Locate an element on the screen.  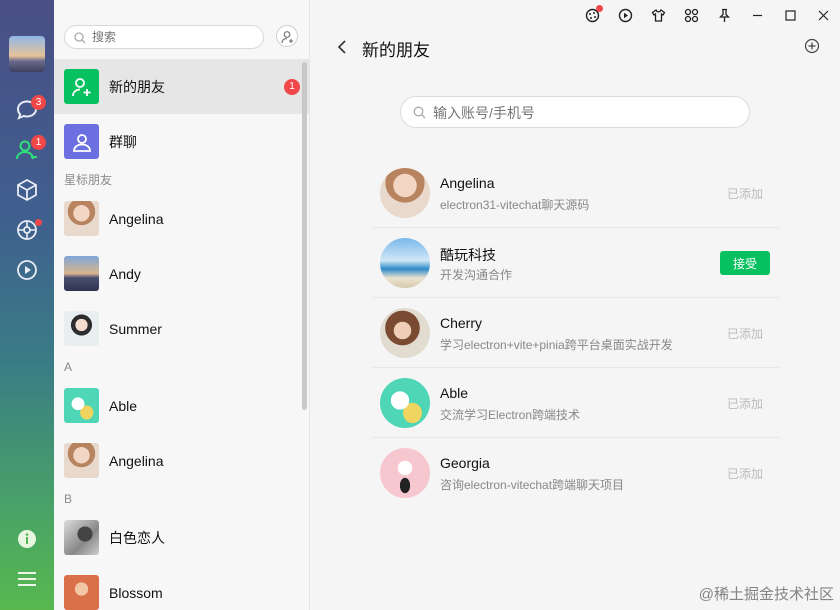
user-avatar is located at coordinates (27, 54).